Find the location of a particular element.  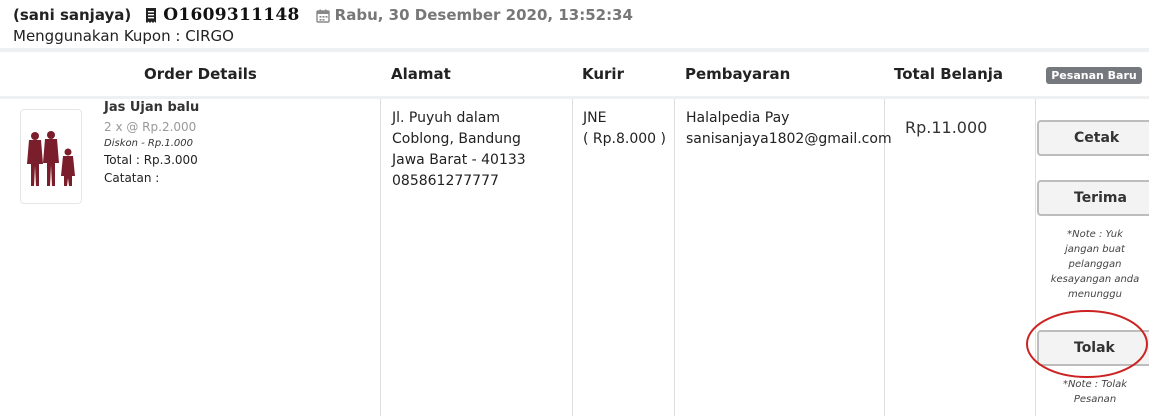

product-total: Total : Rp.3.000 is located at coordinates (151, 160).